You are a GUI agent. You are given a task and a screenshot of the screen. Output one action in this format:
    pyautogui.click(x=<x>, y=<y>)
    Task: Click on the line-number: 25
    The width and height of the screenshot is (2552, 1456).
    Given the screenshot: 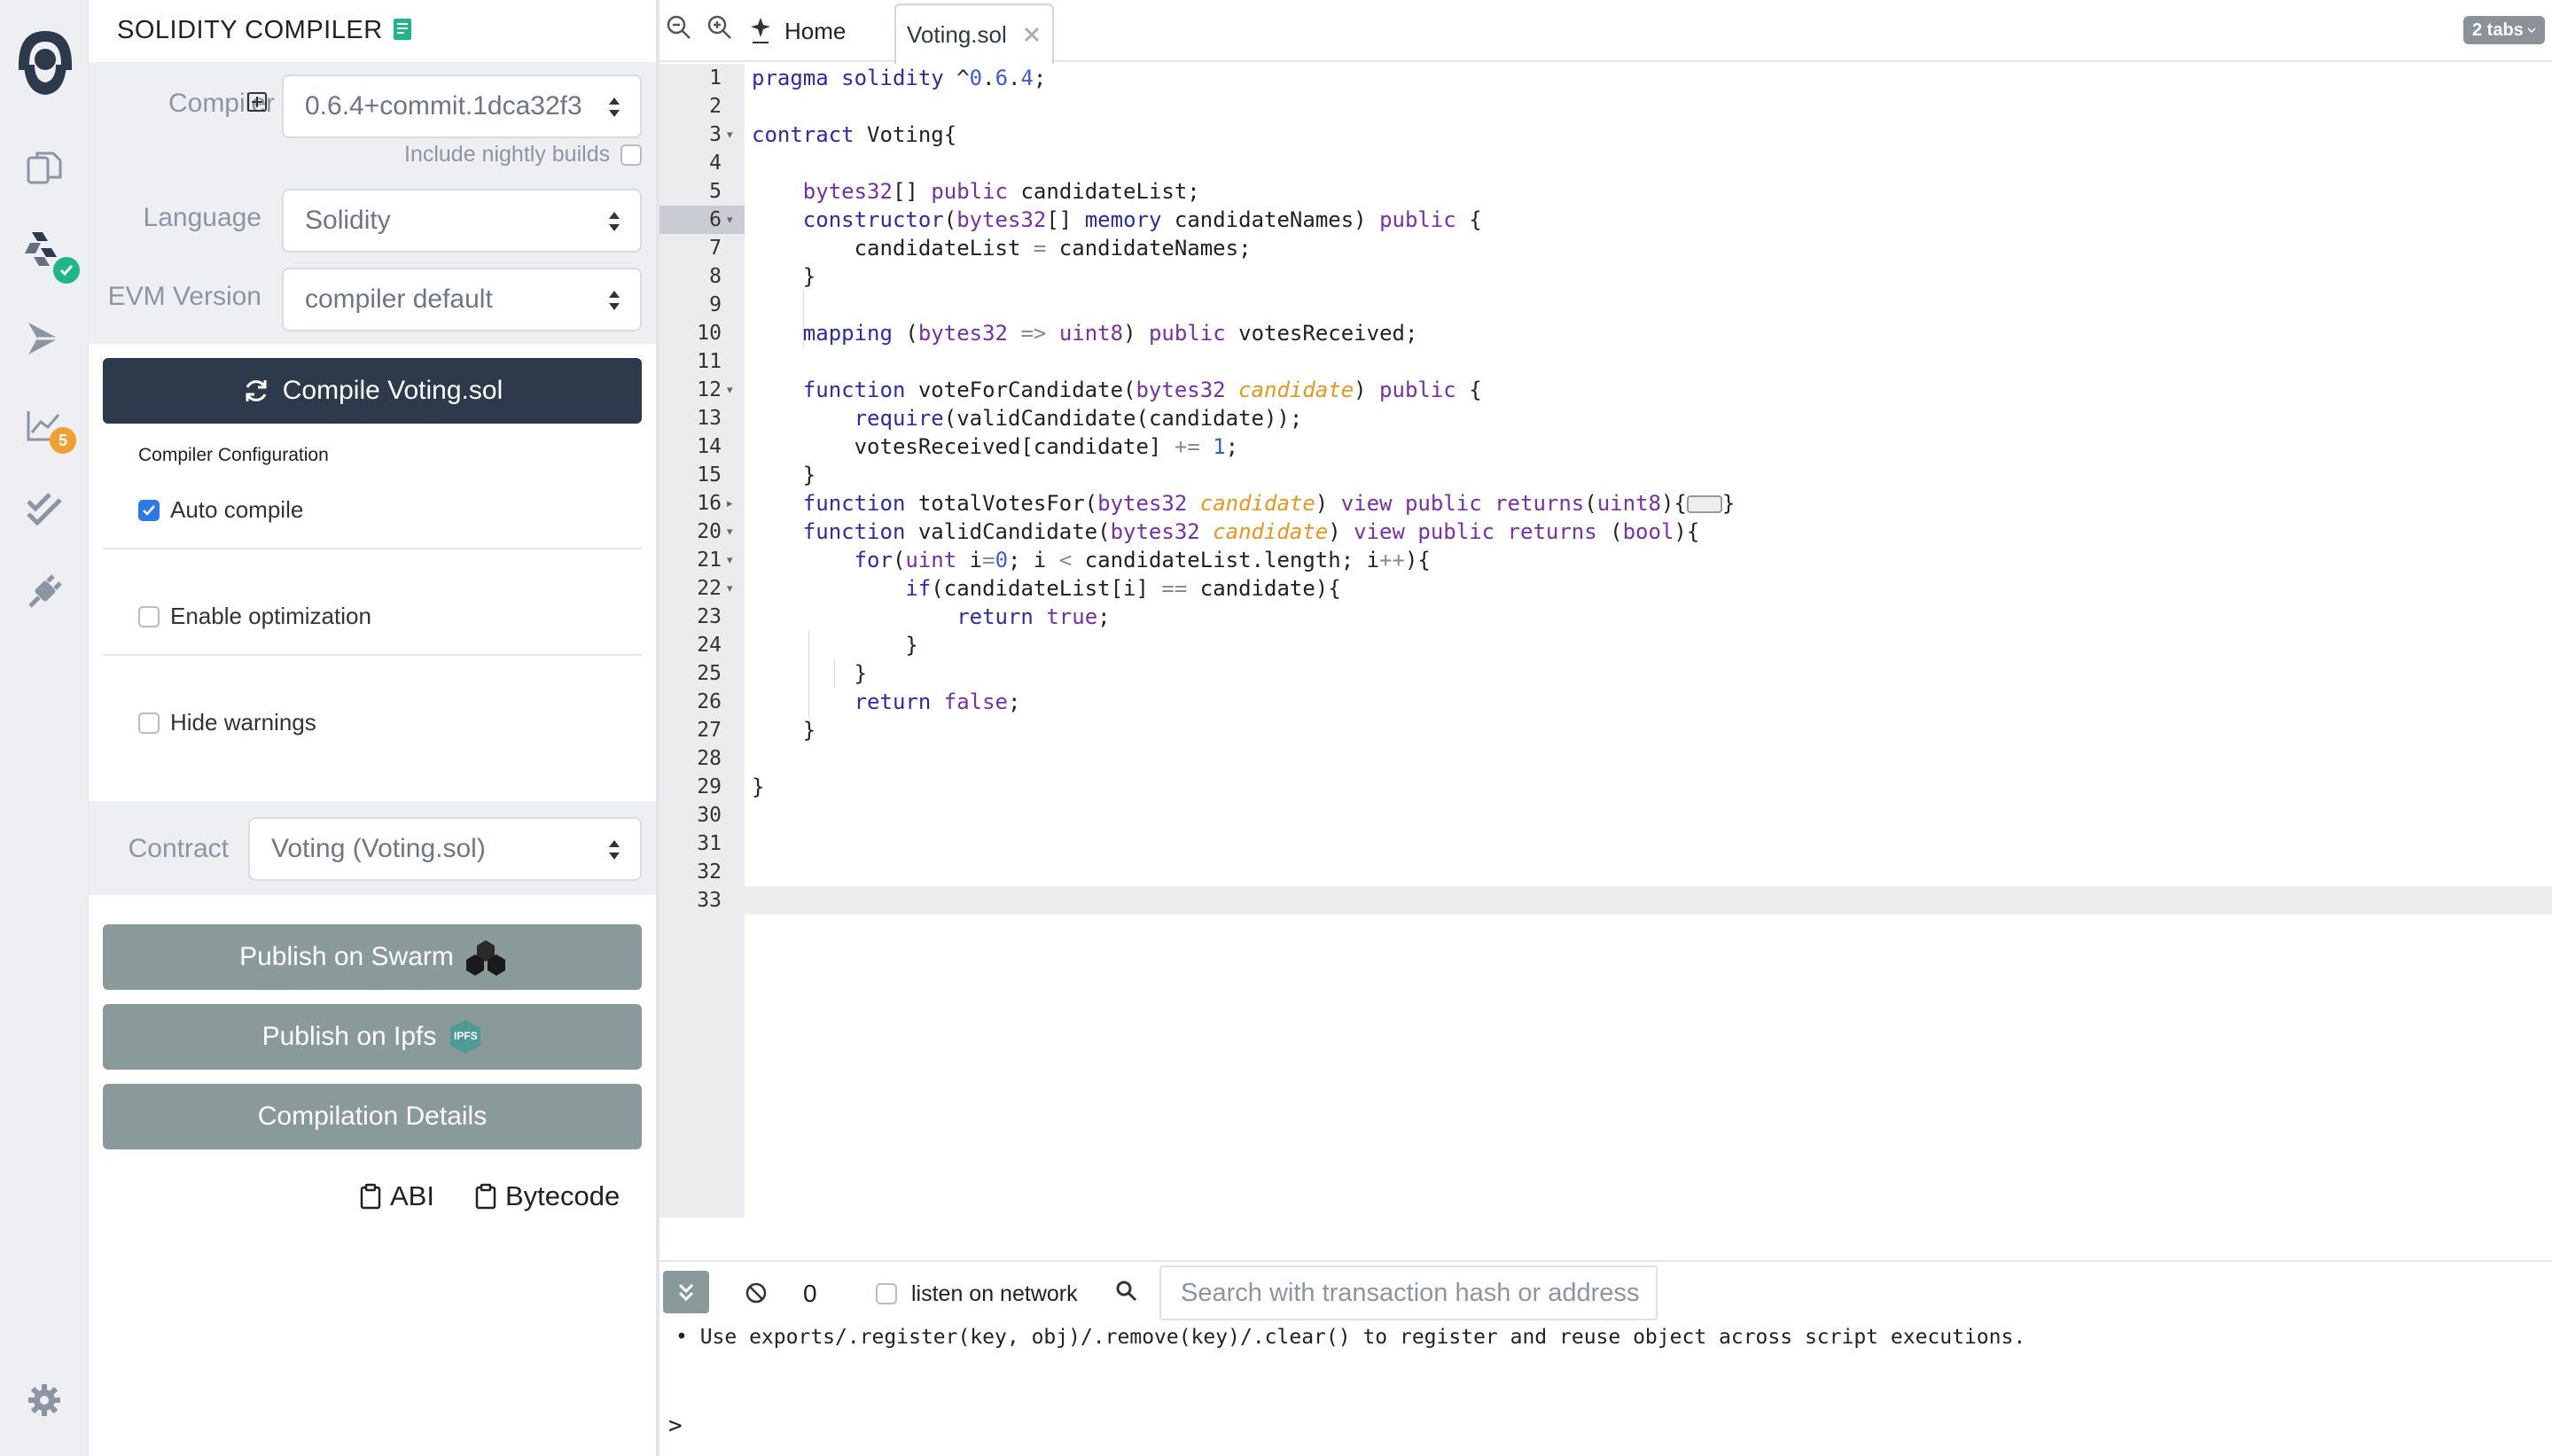 What is the action you would take?
    pyautogui.click(x=709, y=673)
    